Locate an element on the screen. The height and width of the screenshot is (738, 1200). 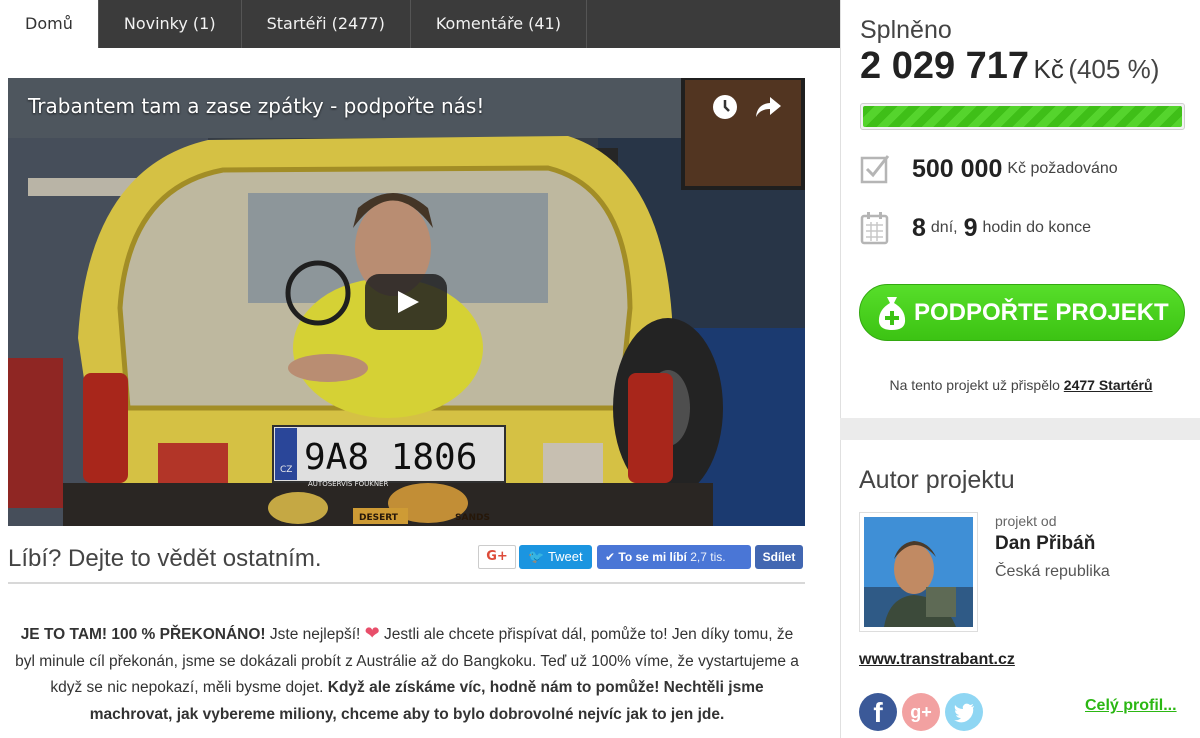
author-heading: Autor projektu is located at coordinates (937, 480).